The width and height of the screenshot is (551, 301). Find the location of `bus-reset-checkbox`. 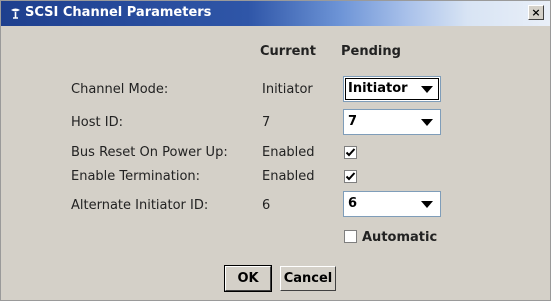

bus-reset-checkbox is located at coordinates (350, 152).